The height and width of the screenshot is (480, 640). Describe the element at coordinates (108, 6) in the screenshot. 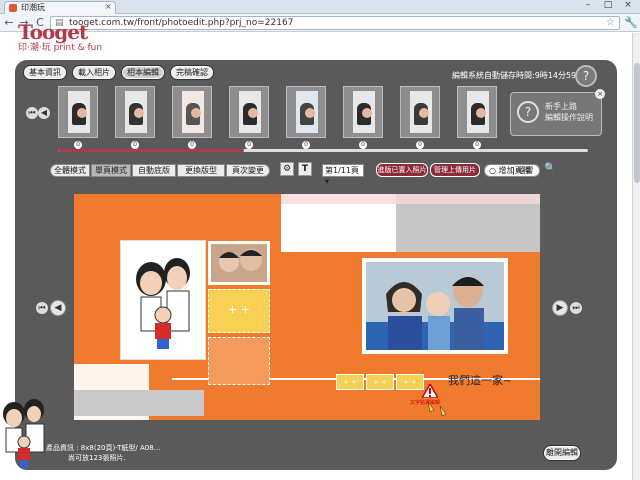

I see `tab-close-icon: ×` at that location.